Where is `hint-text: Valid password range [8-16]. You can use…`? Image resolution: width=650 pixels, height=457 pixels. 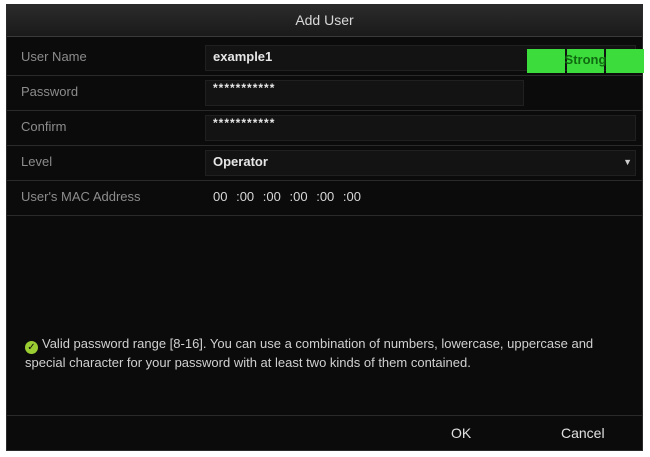
hint-text: Valid password range [8-16]. You can use… is located at coordinates (309, 353).